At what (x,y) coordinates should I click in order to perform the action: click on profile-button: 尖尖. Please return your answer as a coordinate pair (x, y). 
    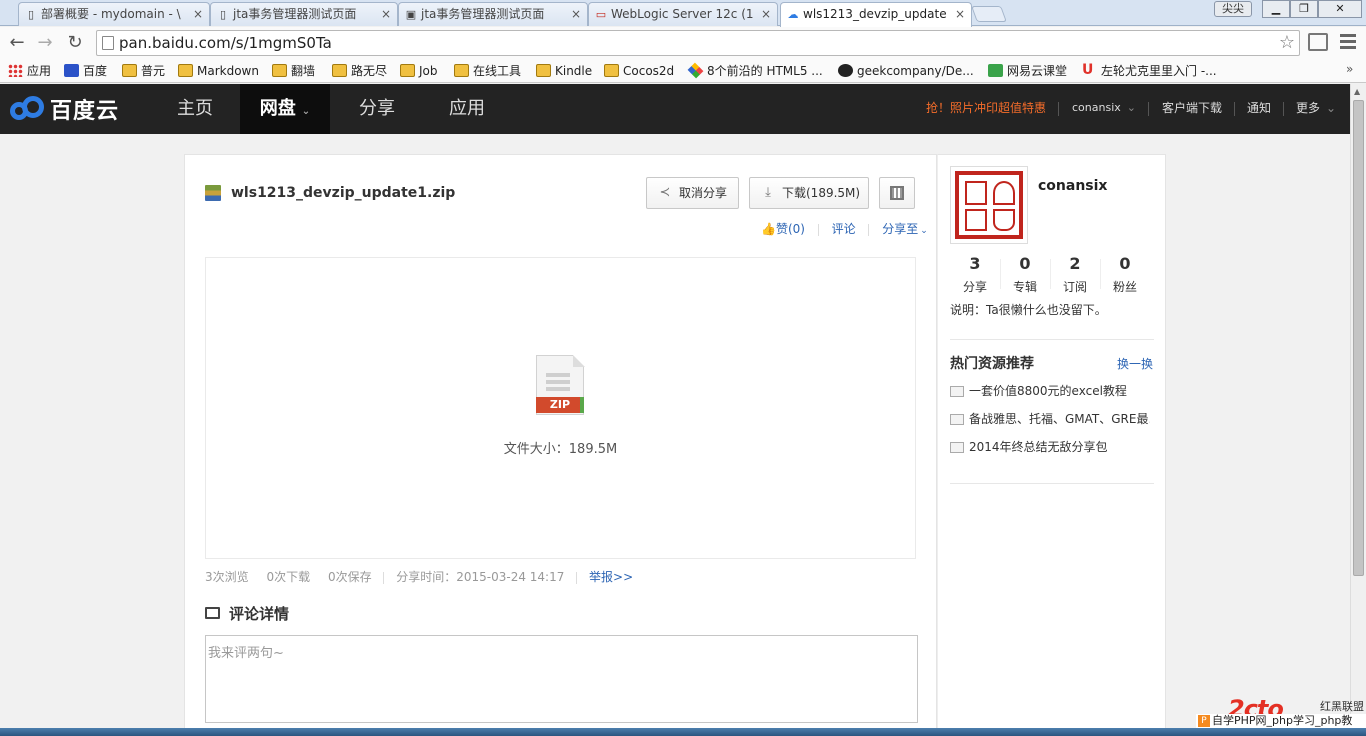
    Looking at the image, I should click on (1233, 9).